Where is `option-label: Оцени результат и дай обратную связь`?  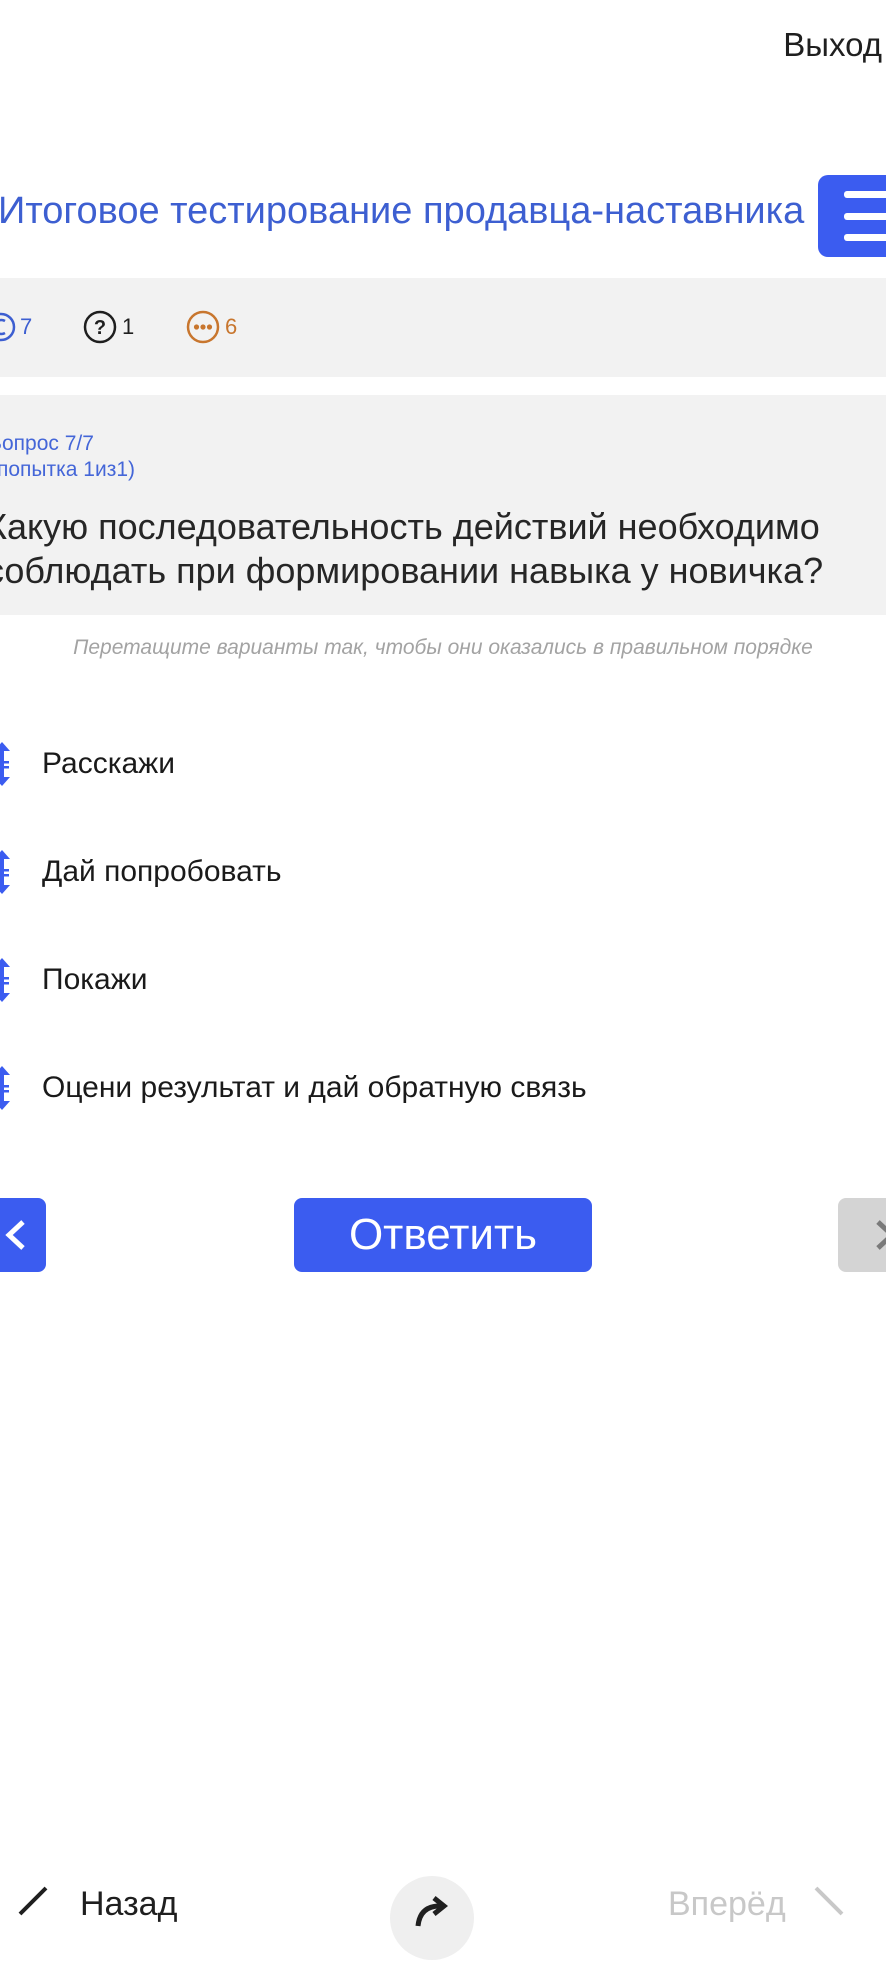 option-label: Оцени результат и дай обратную связь is located at coordinates (314, 1087).